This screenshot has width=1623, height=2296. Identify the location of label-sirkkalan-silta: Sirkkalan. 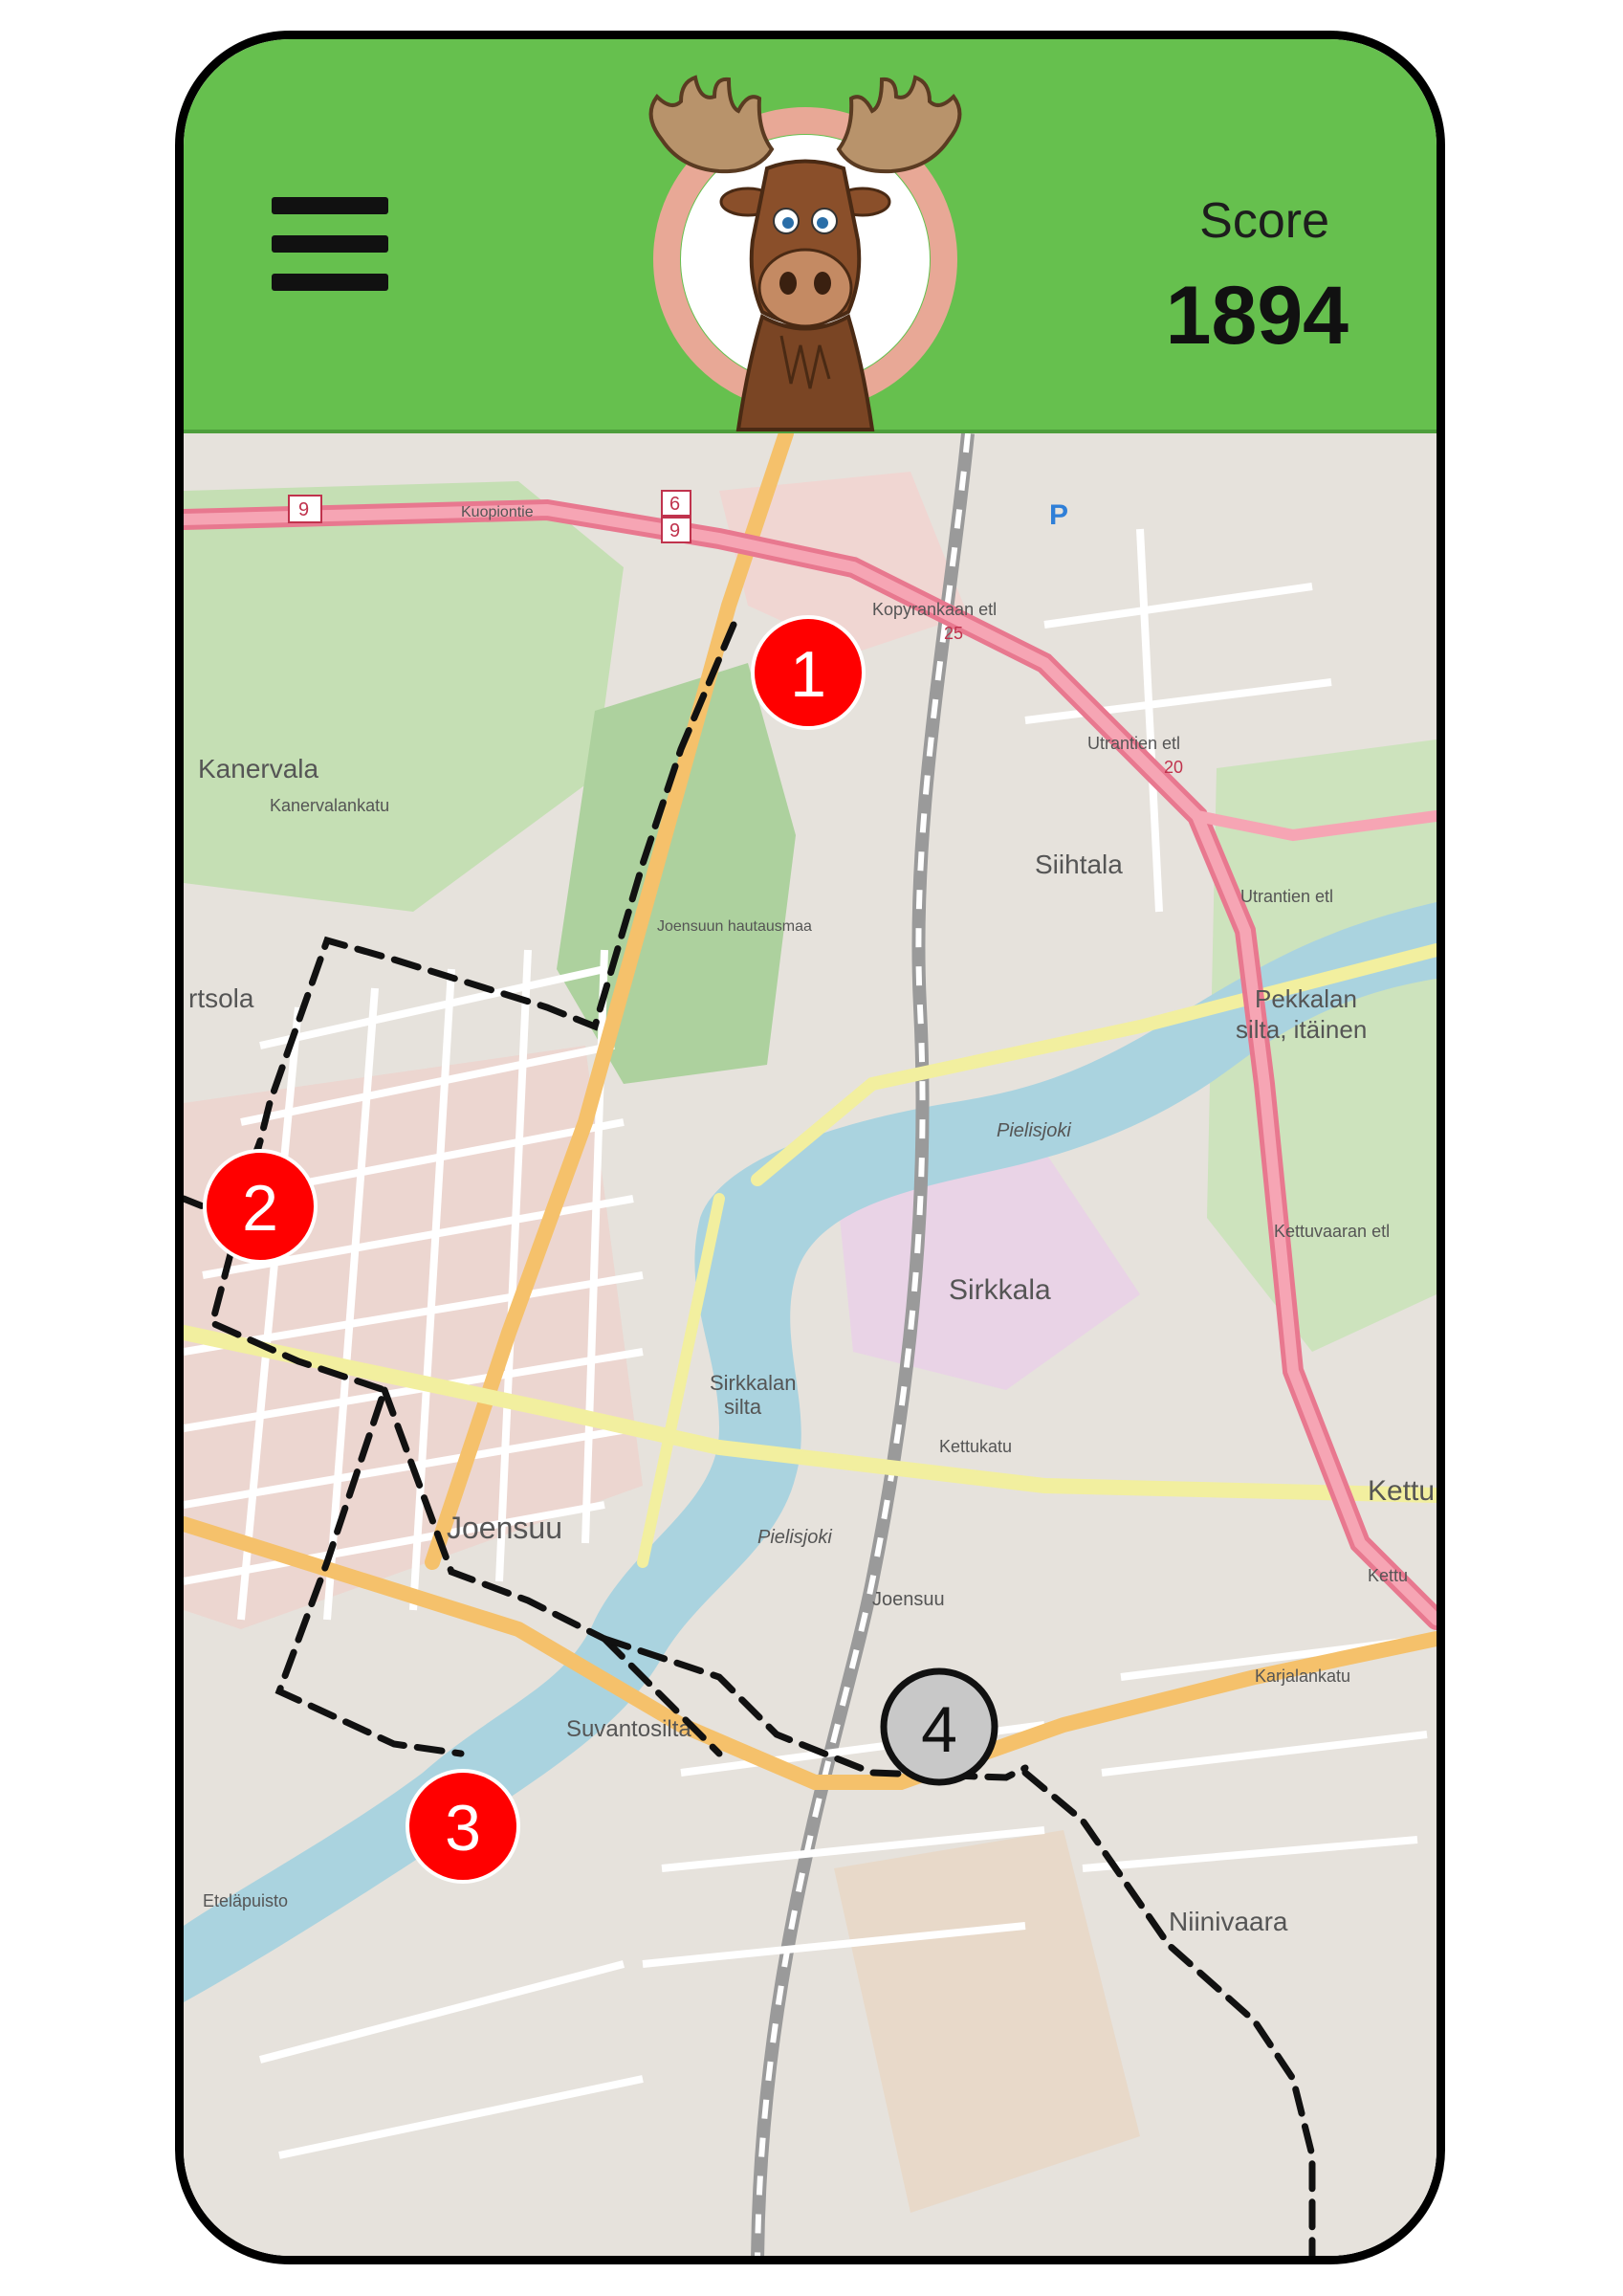
(753, 1383).